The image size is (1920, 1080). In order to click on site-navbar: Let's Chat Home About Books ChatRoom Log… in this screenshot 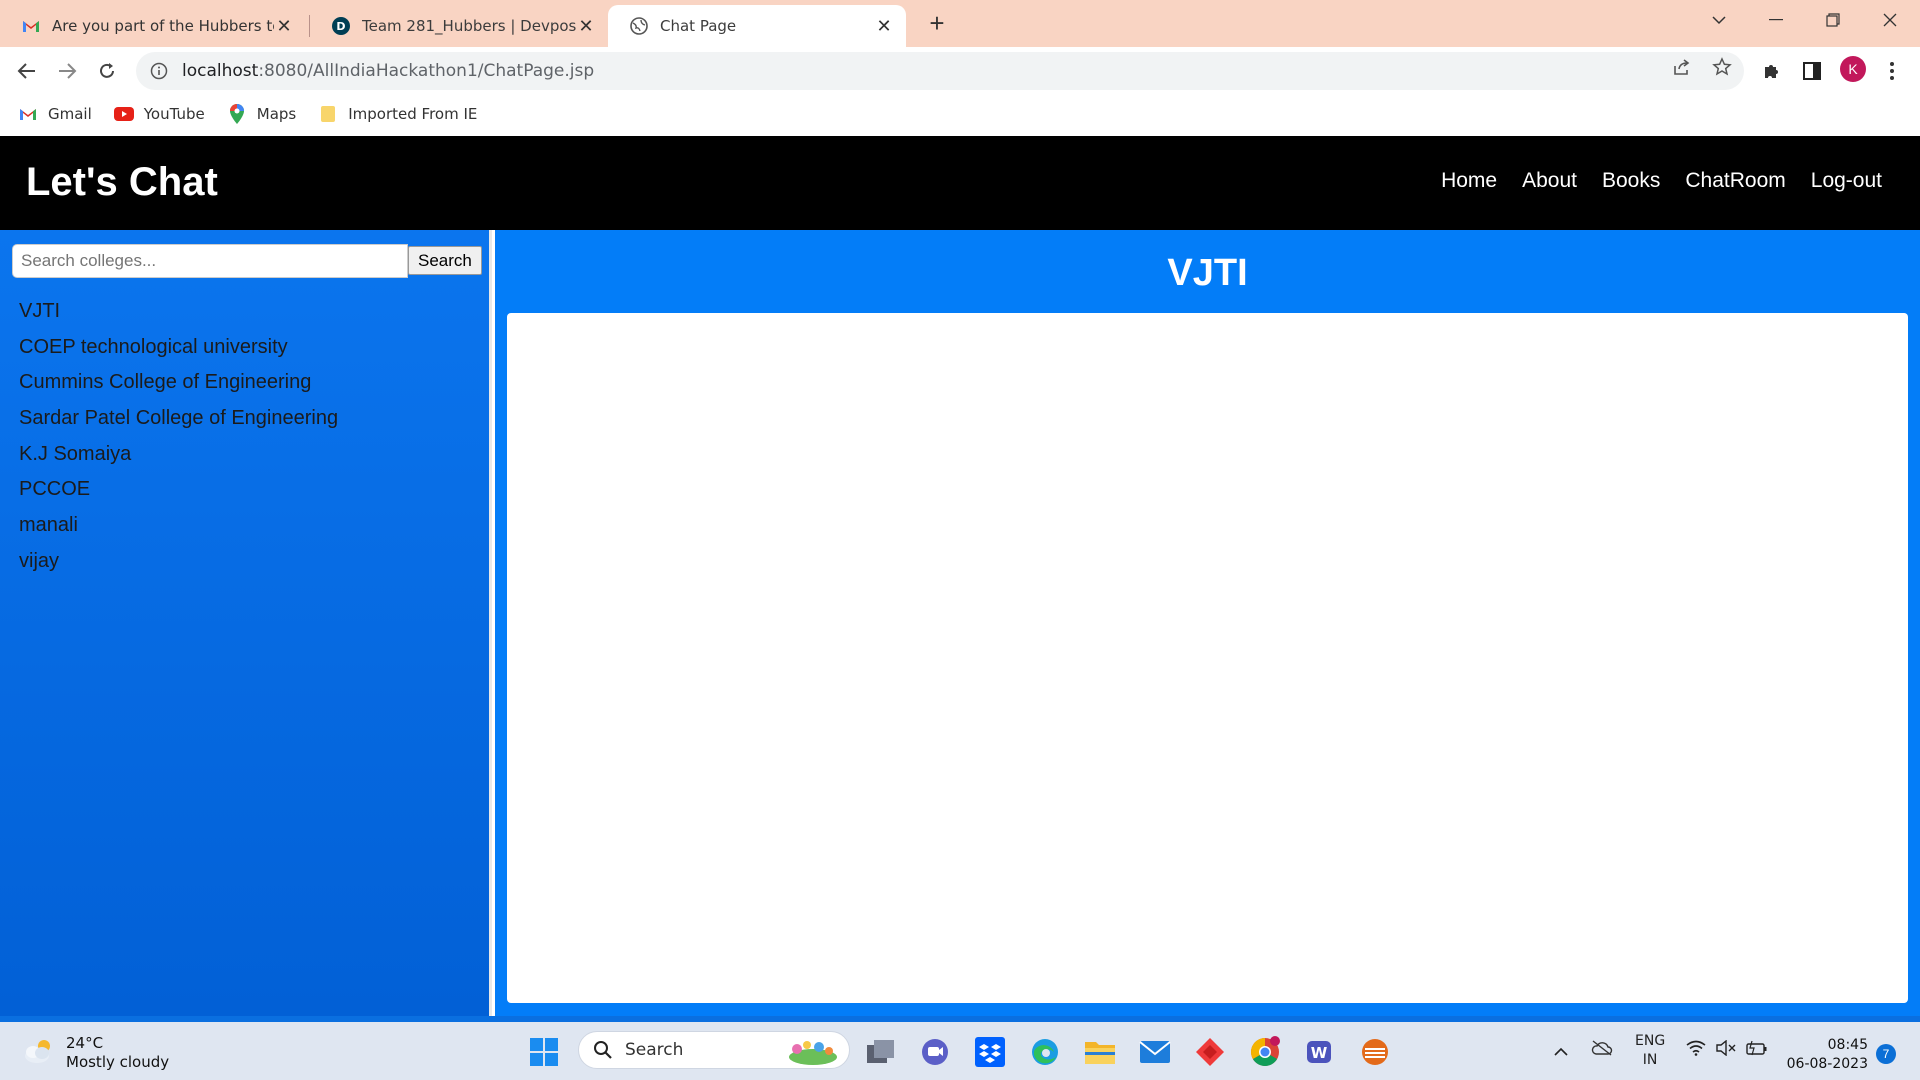, I will do `click(960, 183)`.